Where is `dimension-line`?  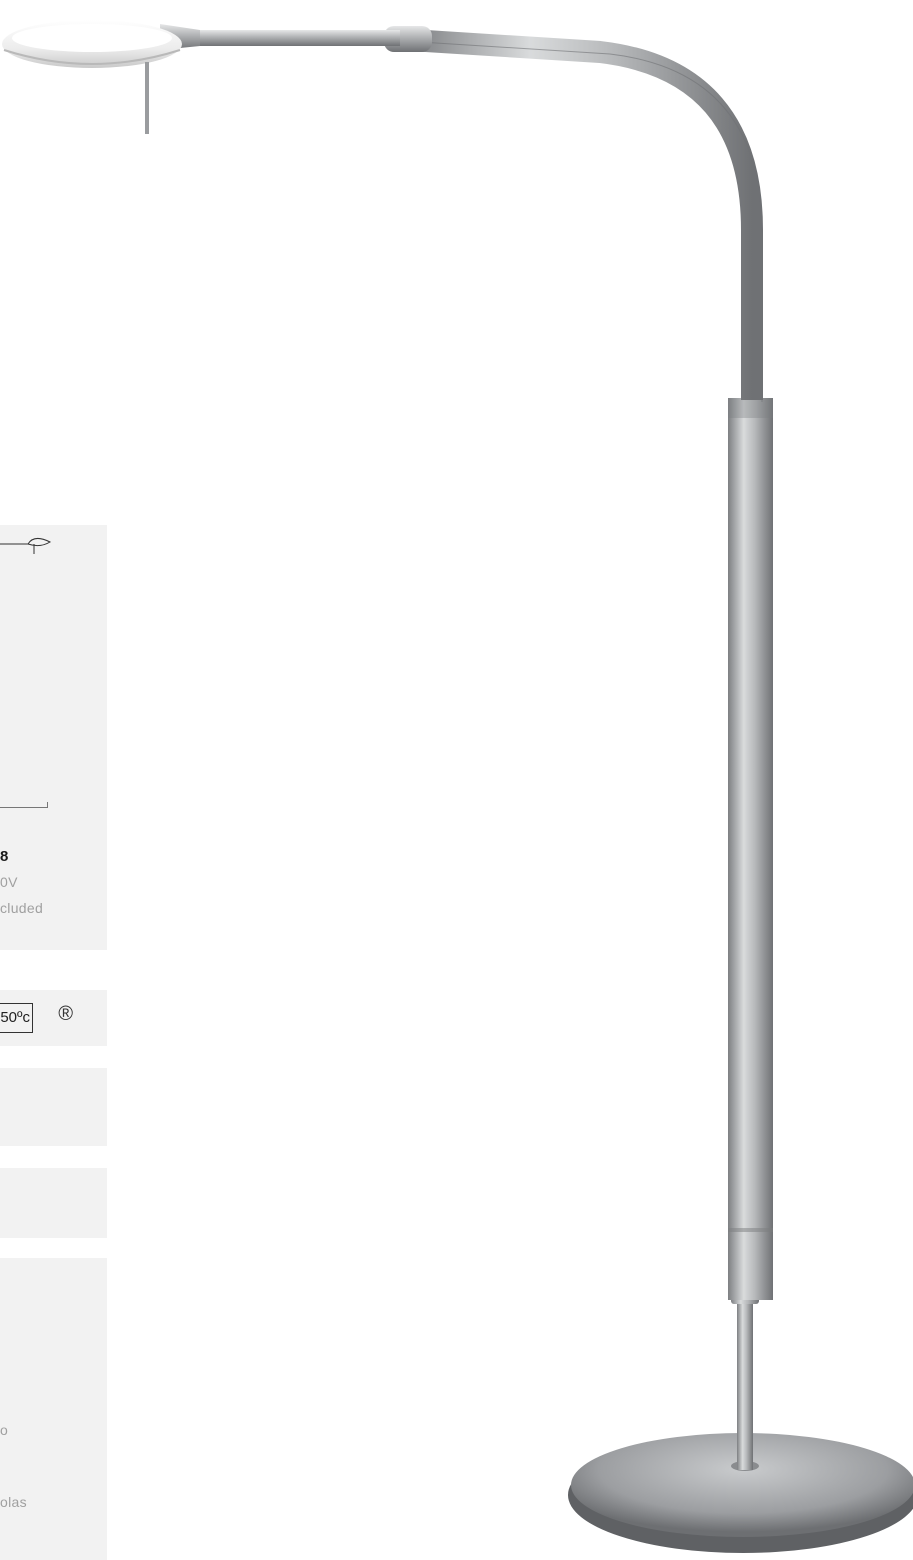
dimension-line is located at coordinates (24, 805).